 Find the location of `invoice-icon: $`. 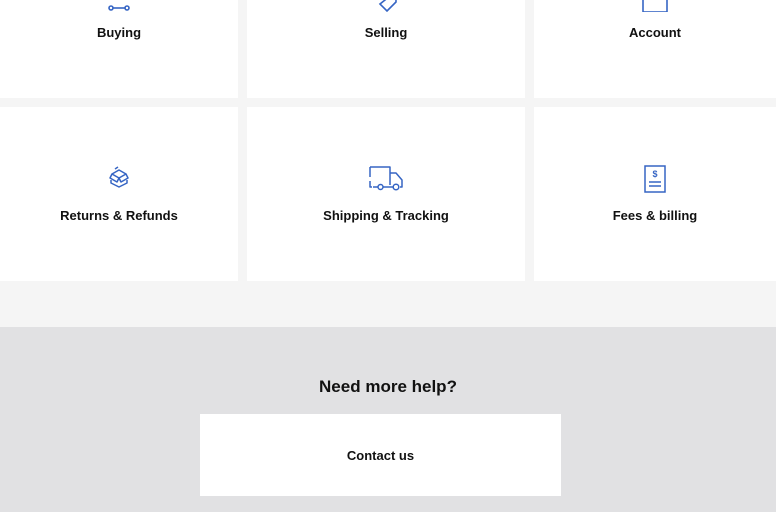

invoice-icon: $ is located at coordinates (655, 179).